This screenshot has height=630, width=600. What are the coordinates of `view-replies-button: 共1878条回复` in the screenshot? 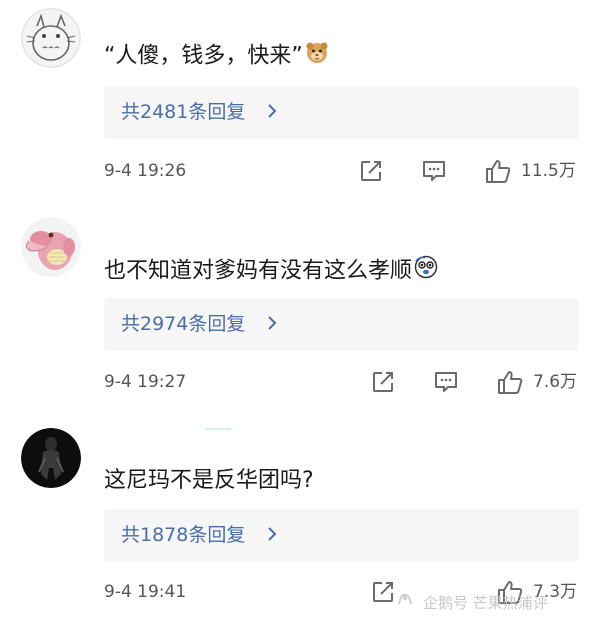 It's located at (341, 535).